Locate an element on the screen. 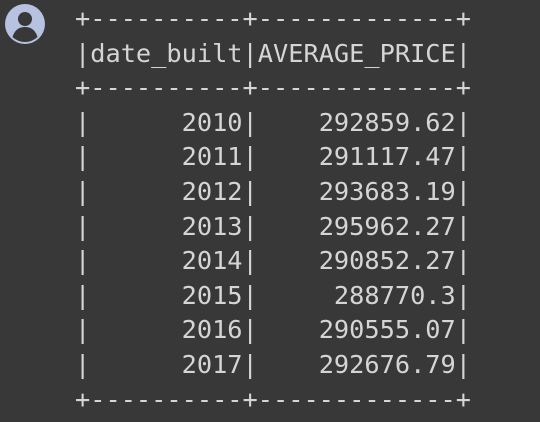 The height and width of the screenshot is (422, 540). cell-average-price: 295962.27 is located at coordinates (356, 226).